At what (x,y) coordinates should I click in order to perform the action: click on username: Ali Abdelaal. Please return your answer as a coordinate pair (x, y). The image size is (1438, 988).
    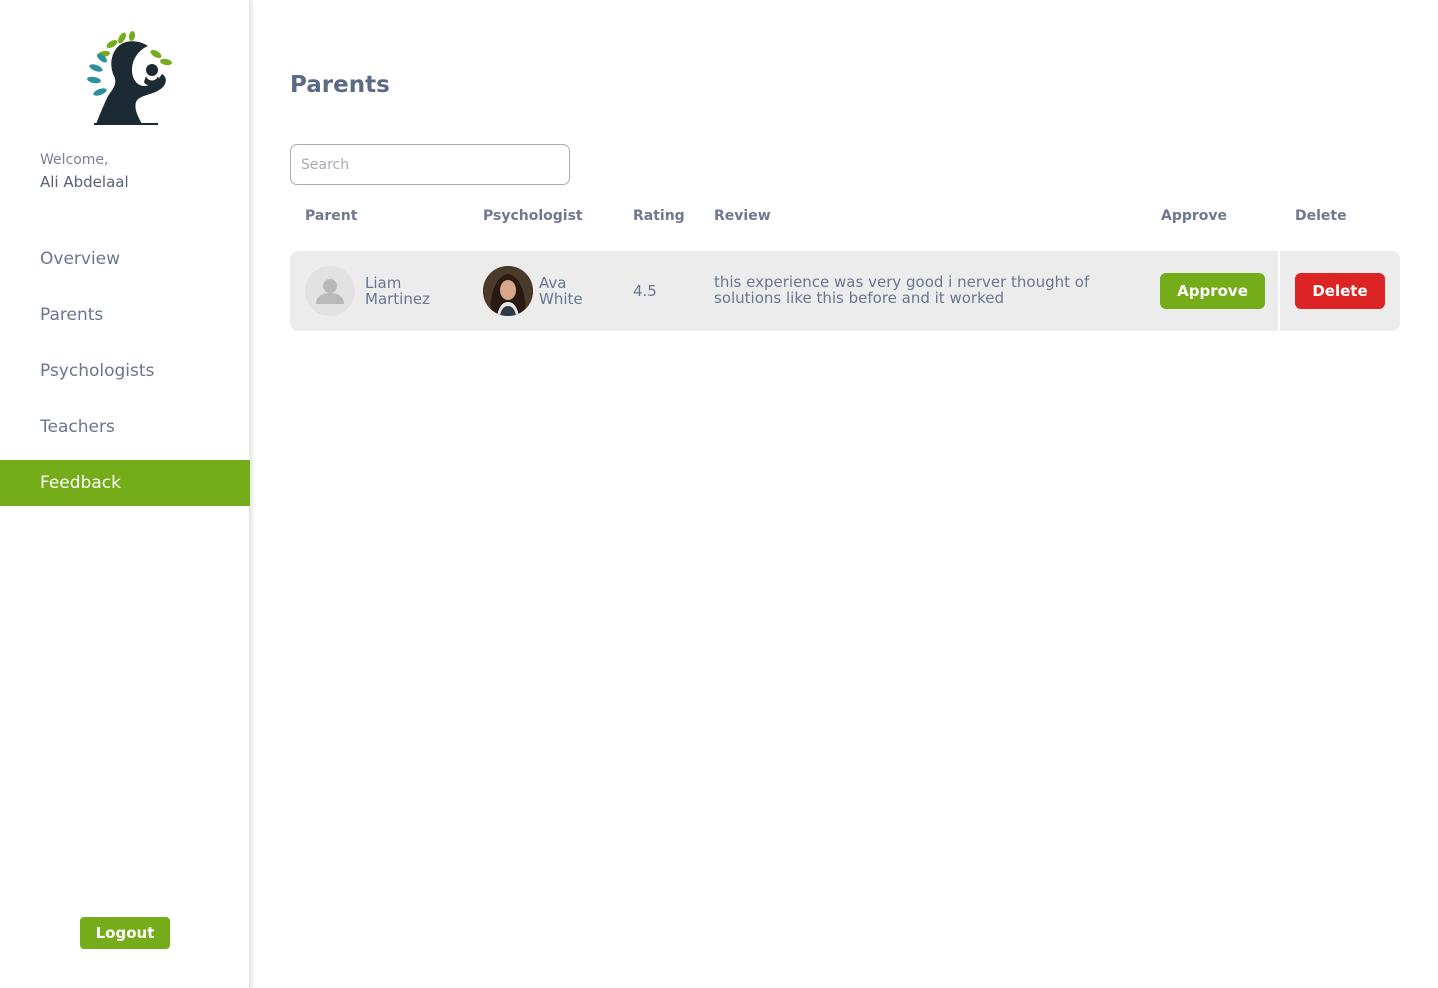
    Looking at the image, I should click on (84, 182).